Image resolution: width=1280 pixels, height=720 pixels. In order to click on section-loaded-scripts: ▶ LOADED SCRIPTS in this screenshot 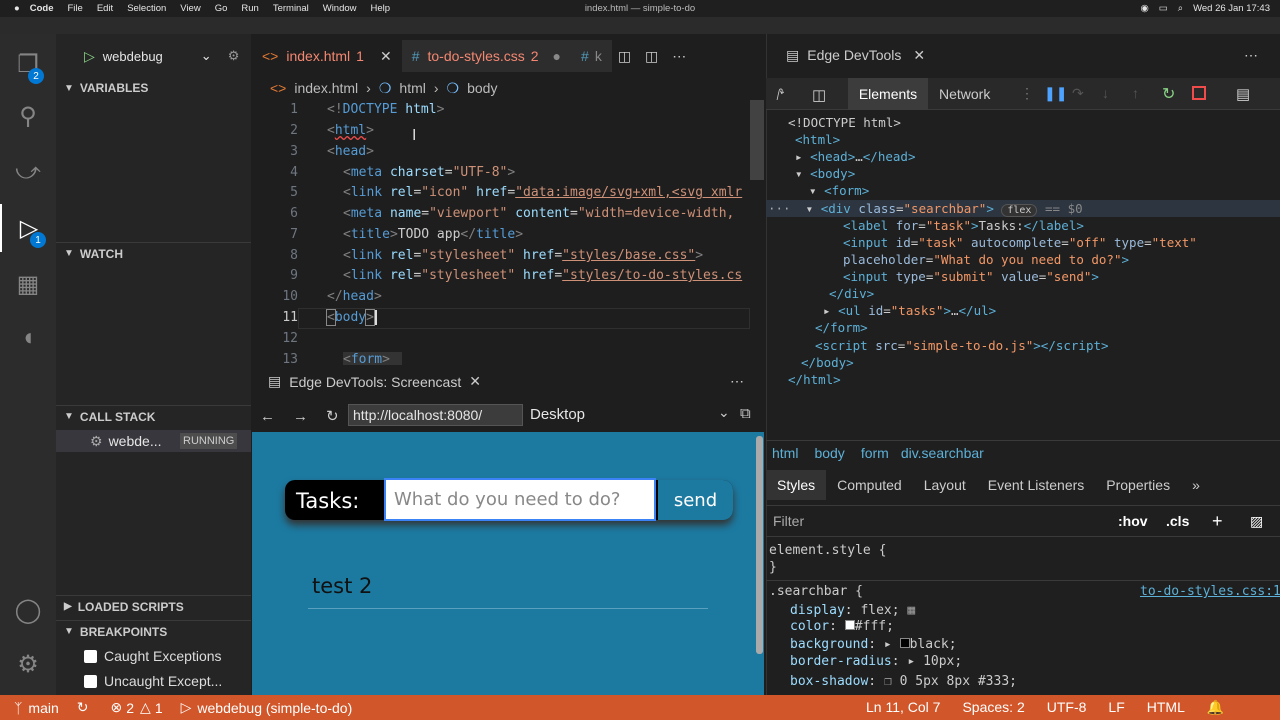, I will do `click(153, 606)`.